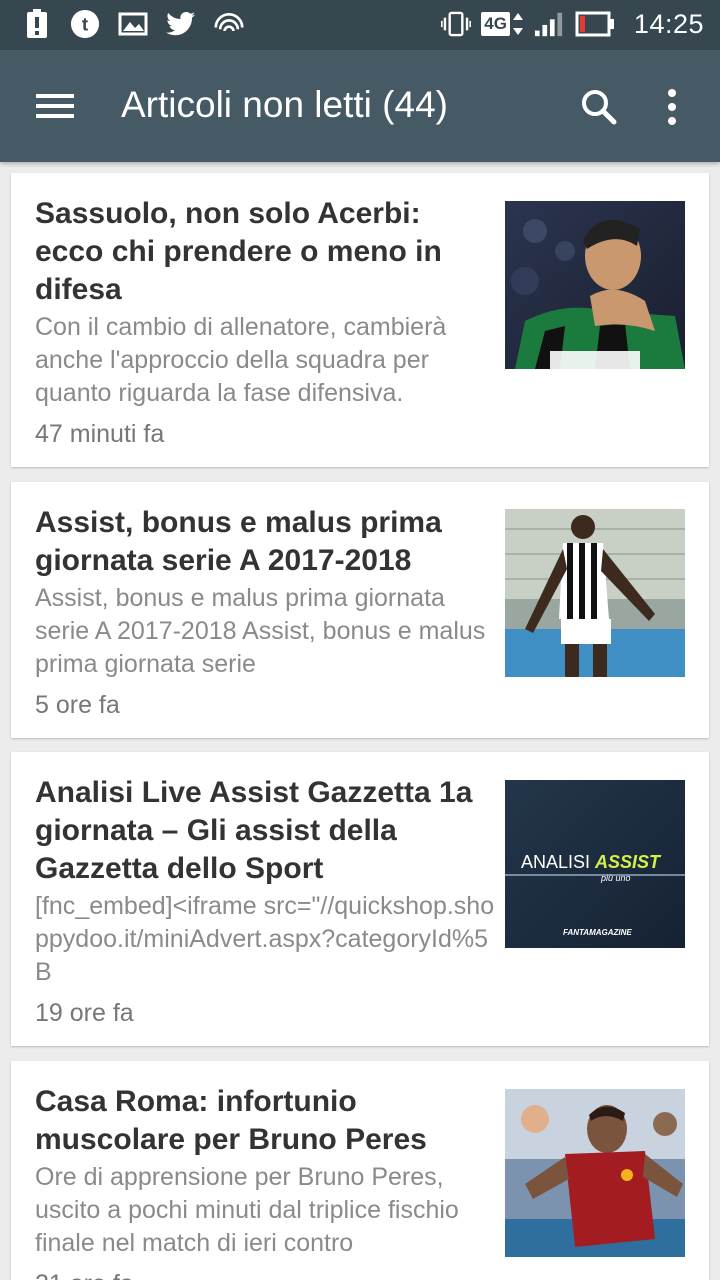 This screenshot has height=1280, width=720. Describe the element at coordinates (495, 24) in the screenshot. I see `network-type-label: 4G` at that location.